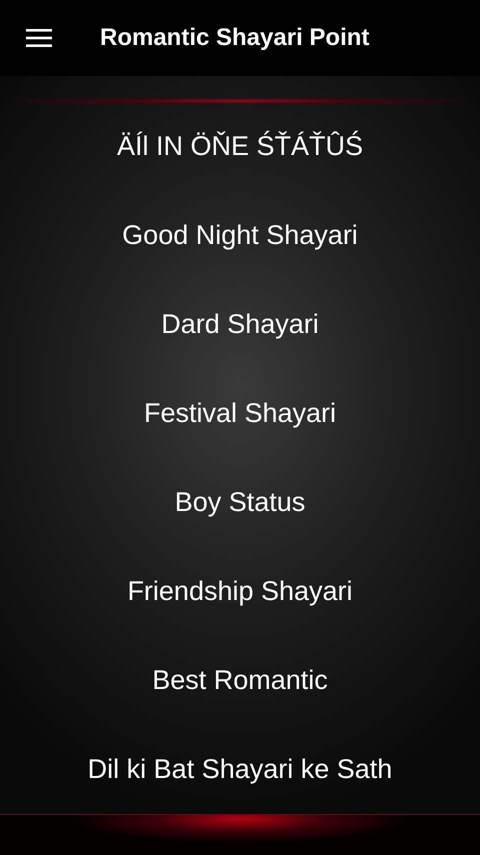  I want to click on menu-item: Friendship Shayari, so click(240, 591).